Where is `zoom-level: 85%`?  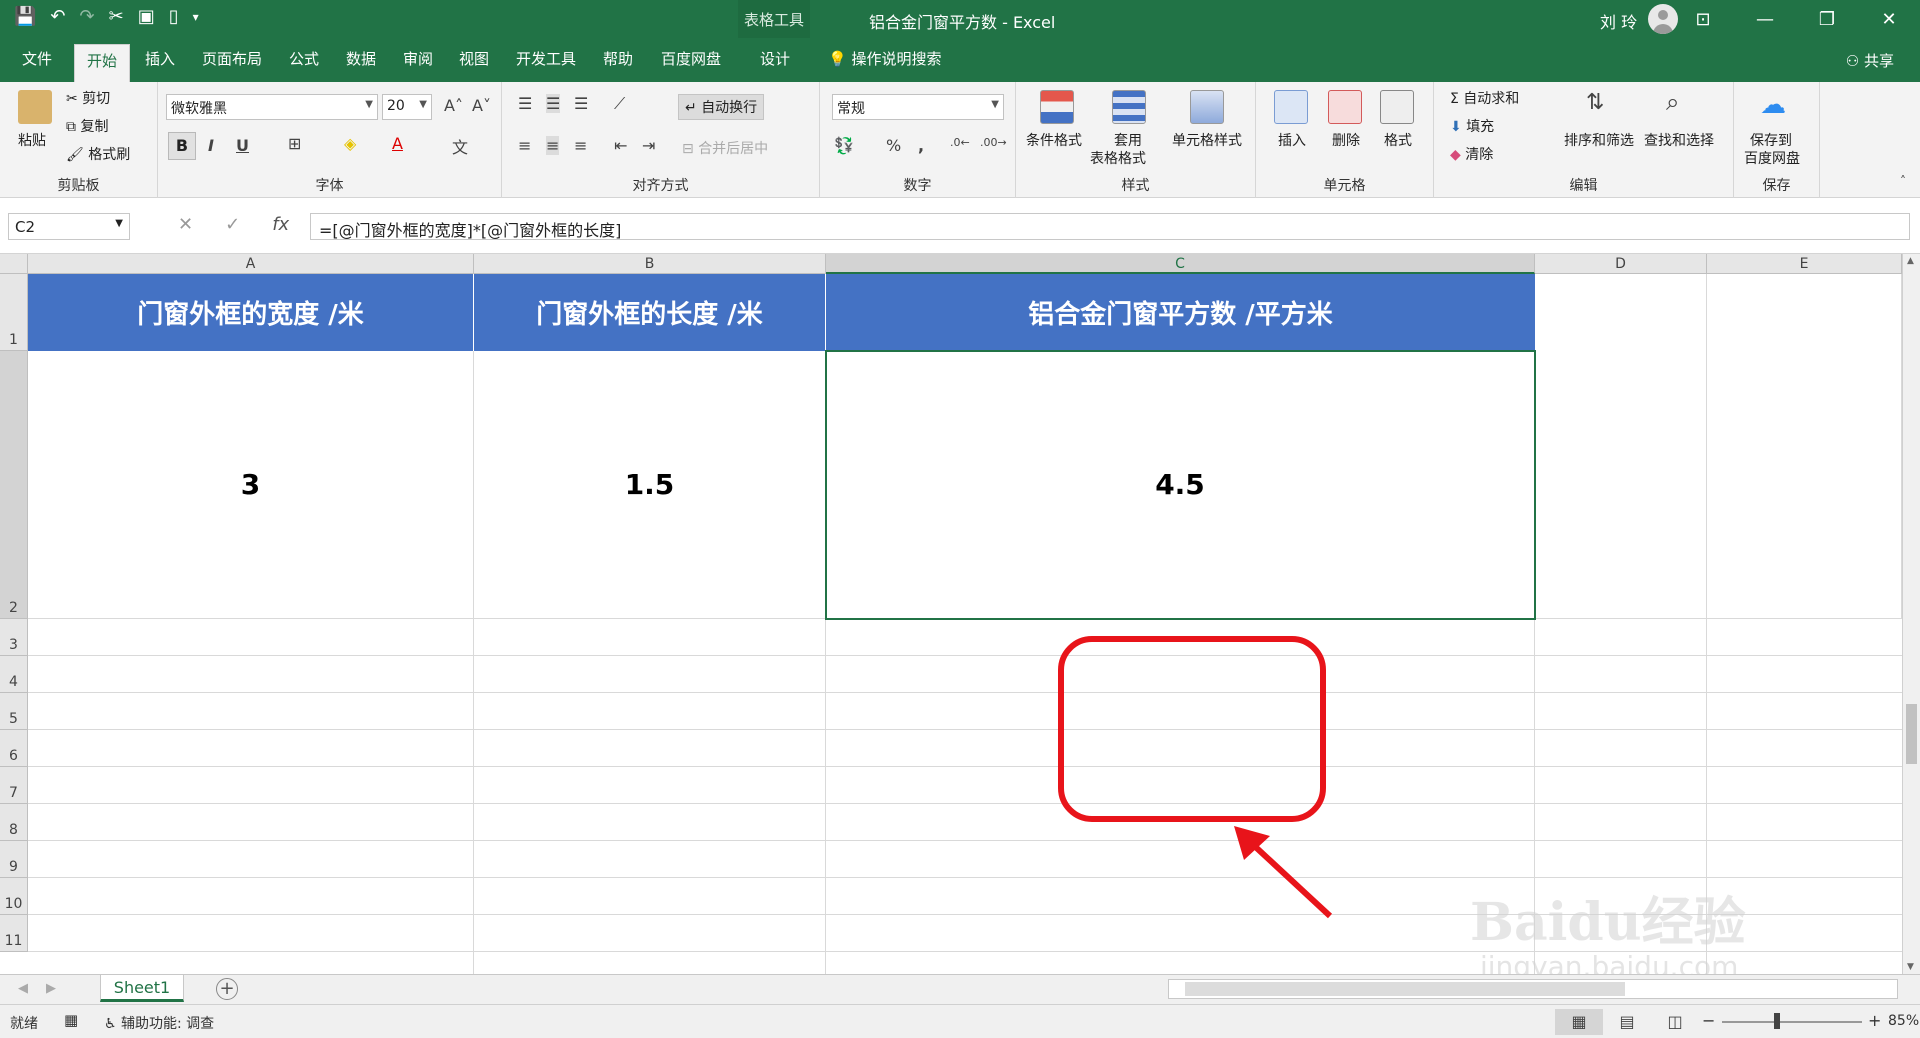
zoom-level: 85% is located at coordinates (1903, 1021).